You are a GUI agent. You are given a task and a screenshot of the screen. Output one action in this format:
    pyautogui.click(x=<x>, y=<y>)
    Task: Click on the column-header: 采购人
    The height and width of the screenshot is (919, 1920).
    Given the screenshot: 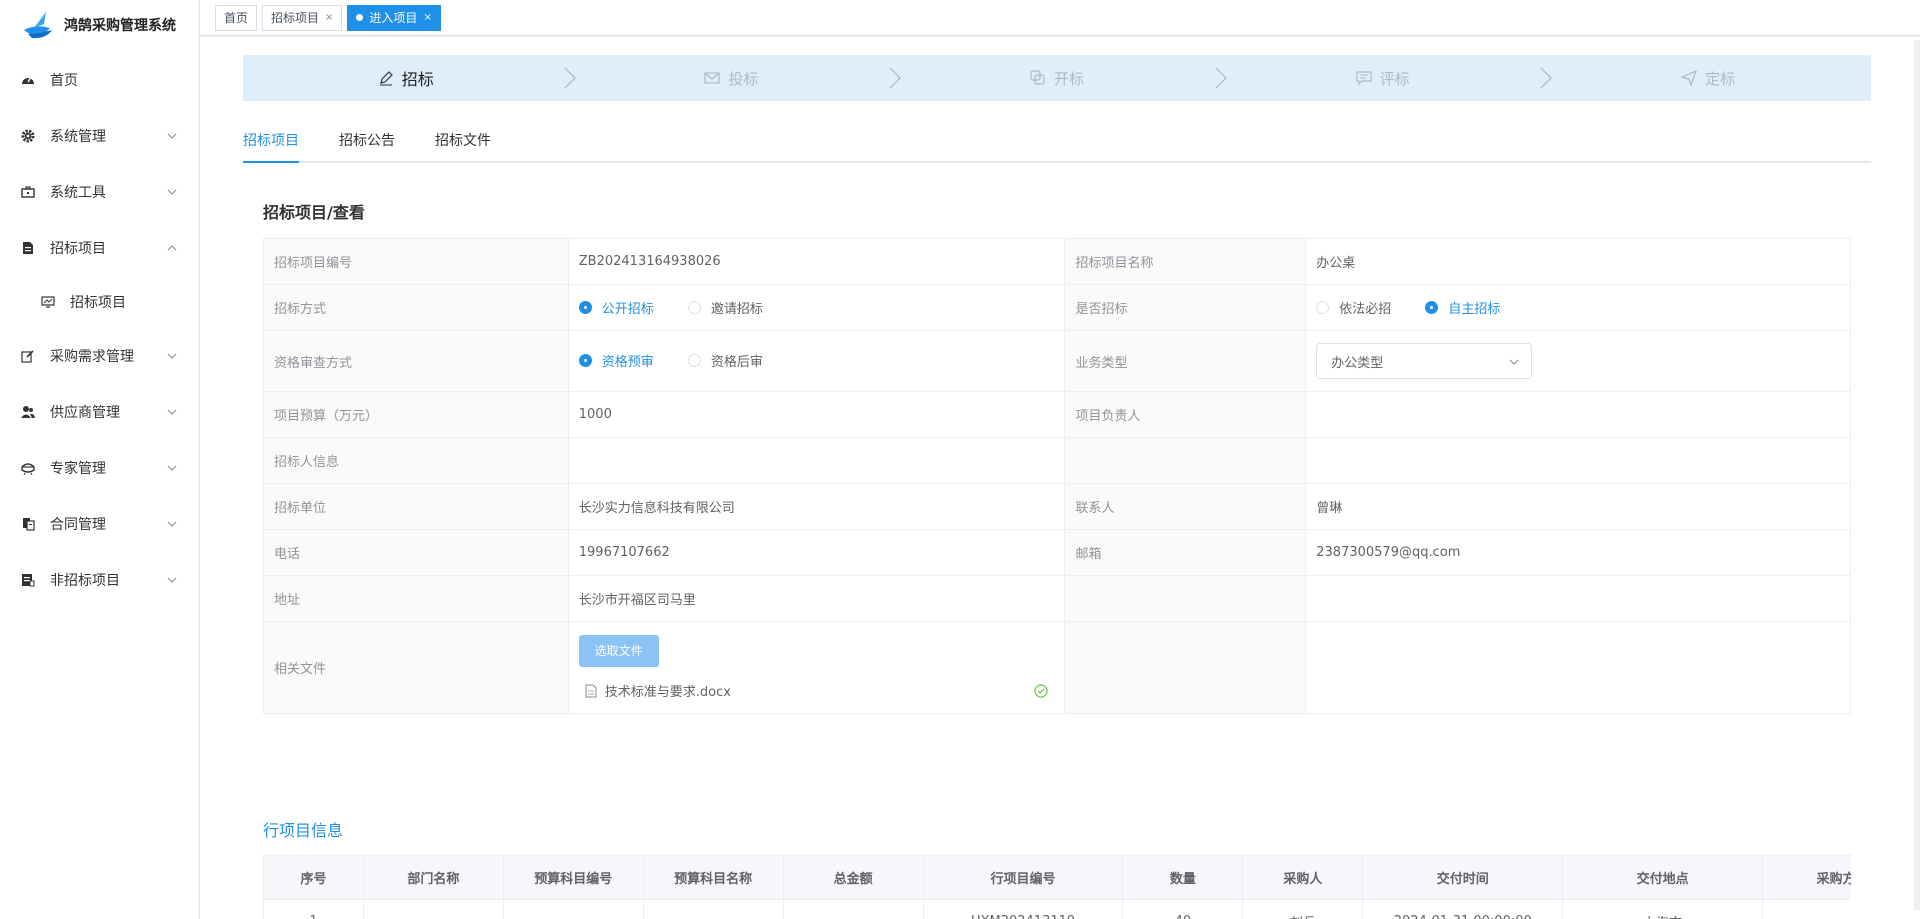 What is the action you would take?
    pyautogui.click(x=1303, y=877)
    